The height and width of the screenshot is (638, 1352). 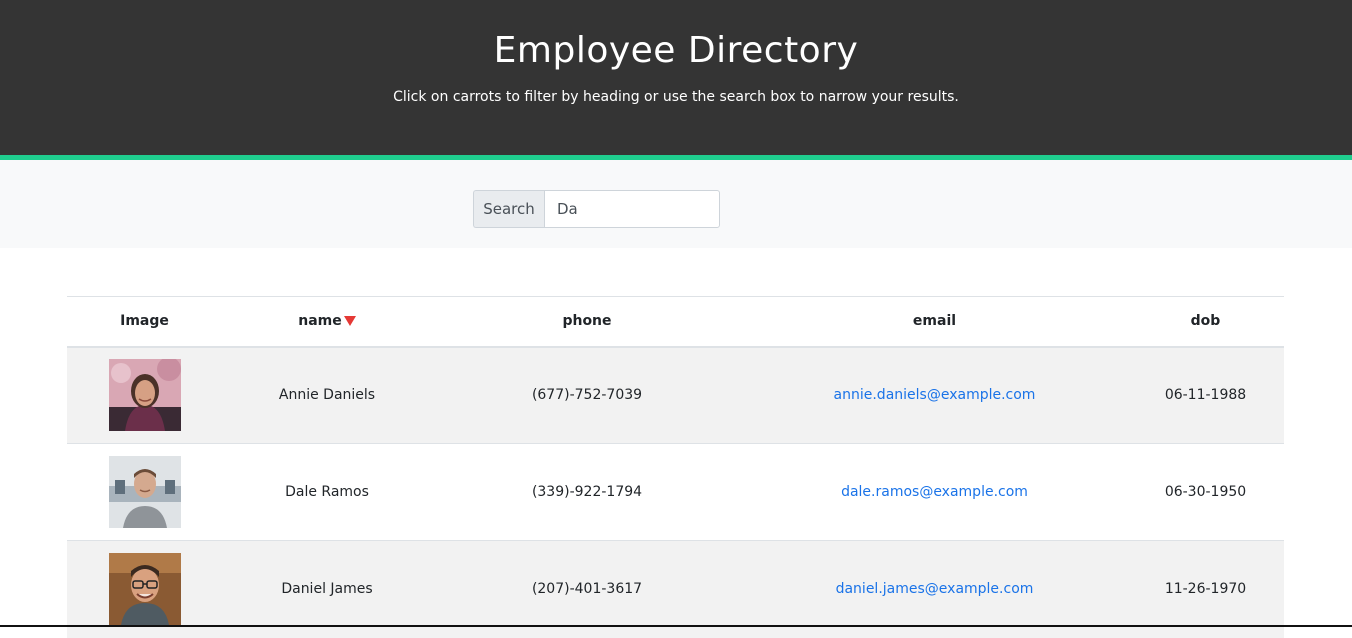 I want to click on email-link: dale.ramos@example.com, so click(x=934, y=492).